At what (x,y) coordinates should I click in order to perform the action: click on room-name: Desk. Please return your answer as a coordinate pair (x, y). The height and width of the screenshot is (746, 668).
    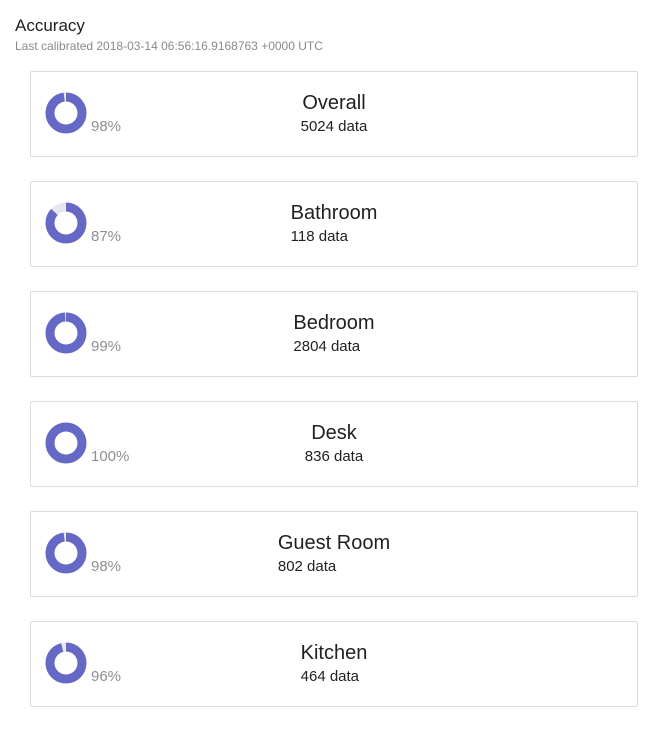
    Looking at the image, I should click on (334, 433).